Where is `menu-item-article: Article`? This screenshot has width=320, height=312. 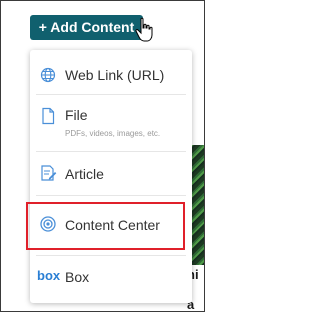 menu-item-article: Article is located at coordinates (111, 174).